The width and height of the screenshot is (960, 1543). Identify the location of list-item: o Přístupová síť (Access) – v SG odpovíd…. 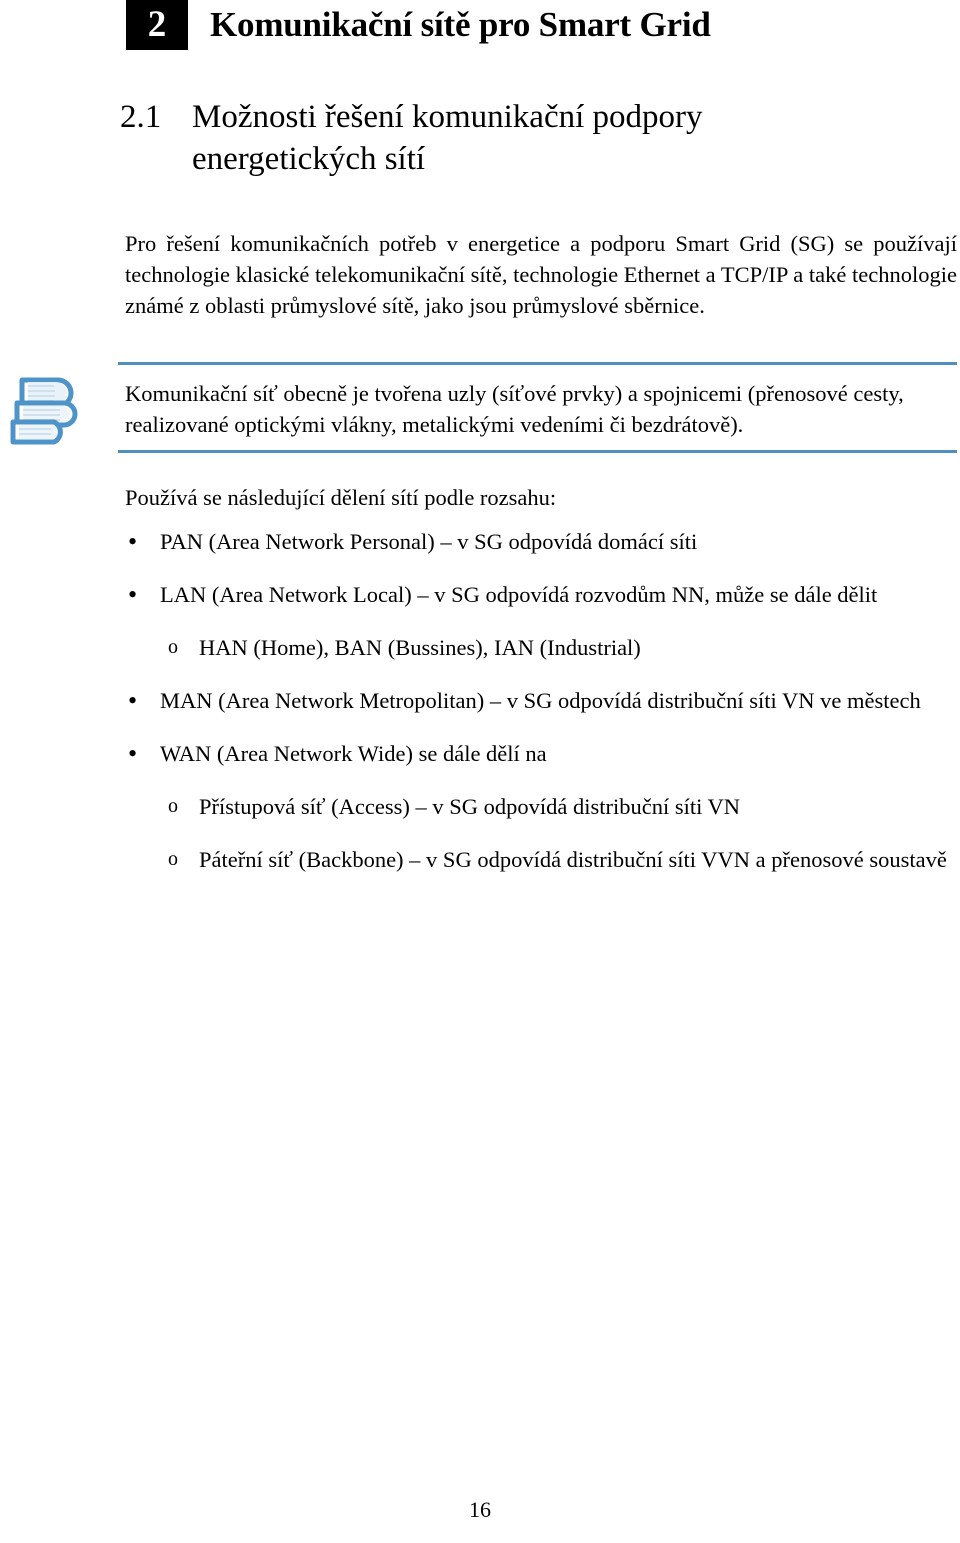
(561, 806).